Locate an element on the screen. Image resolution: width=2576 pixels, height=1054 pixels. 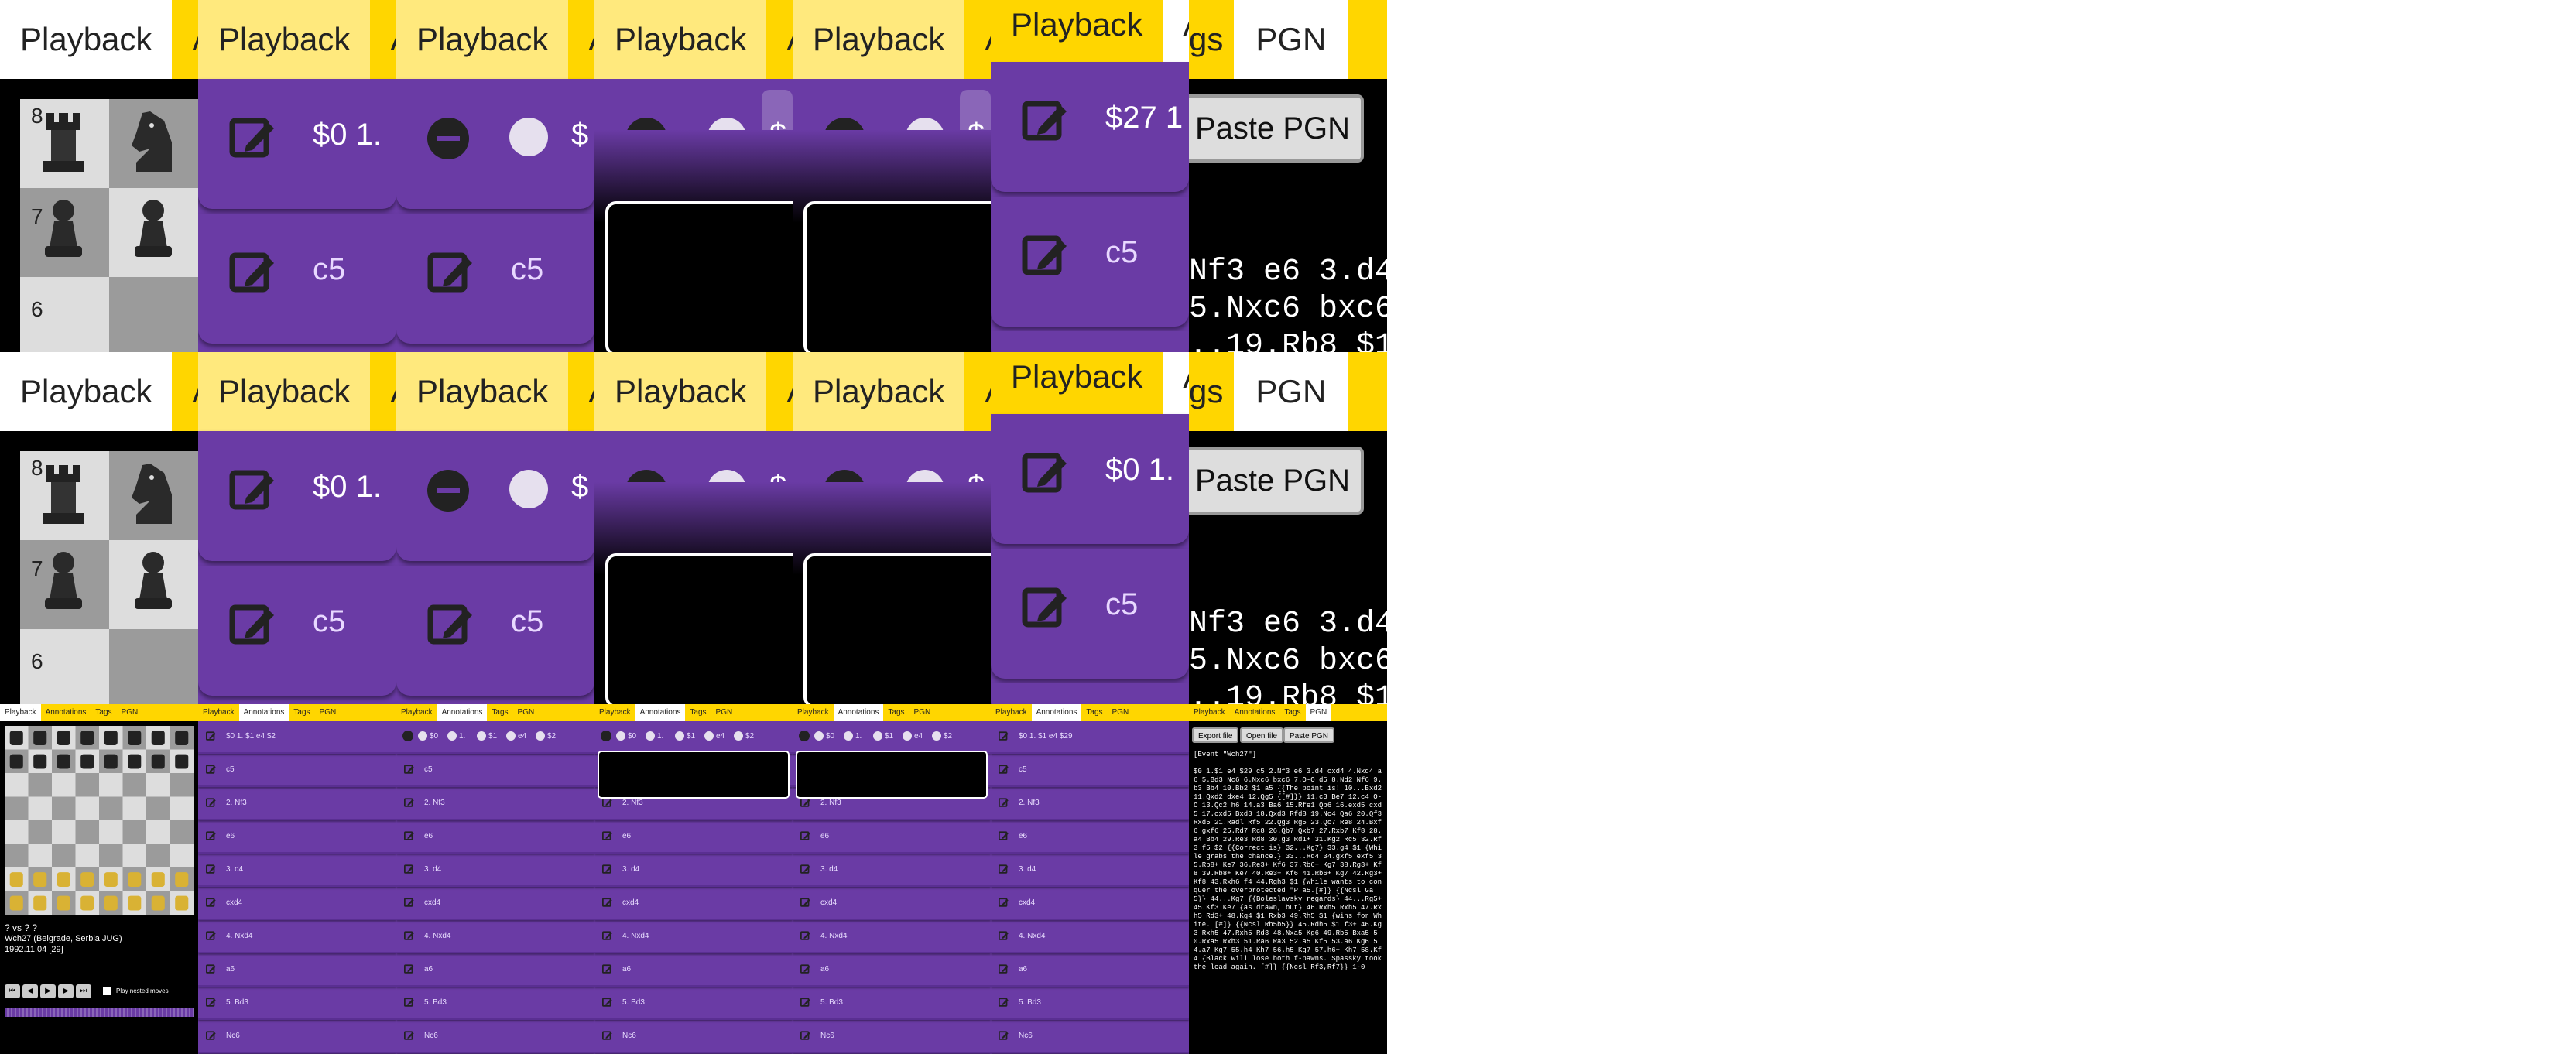
annotation-row: 4. Nxd4 is located at coordinates (892, 937).